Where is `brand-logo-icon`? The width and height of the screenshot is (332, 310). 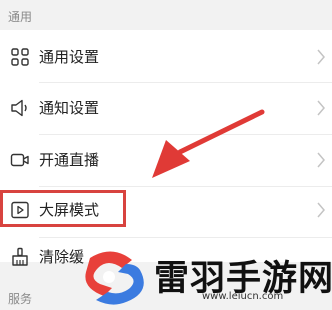
brand-logo-icon is located at coordinates (114, 278).